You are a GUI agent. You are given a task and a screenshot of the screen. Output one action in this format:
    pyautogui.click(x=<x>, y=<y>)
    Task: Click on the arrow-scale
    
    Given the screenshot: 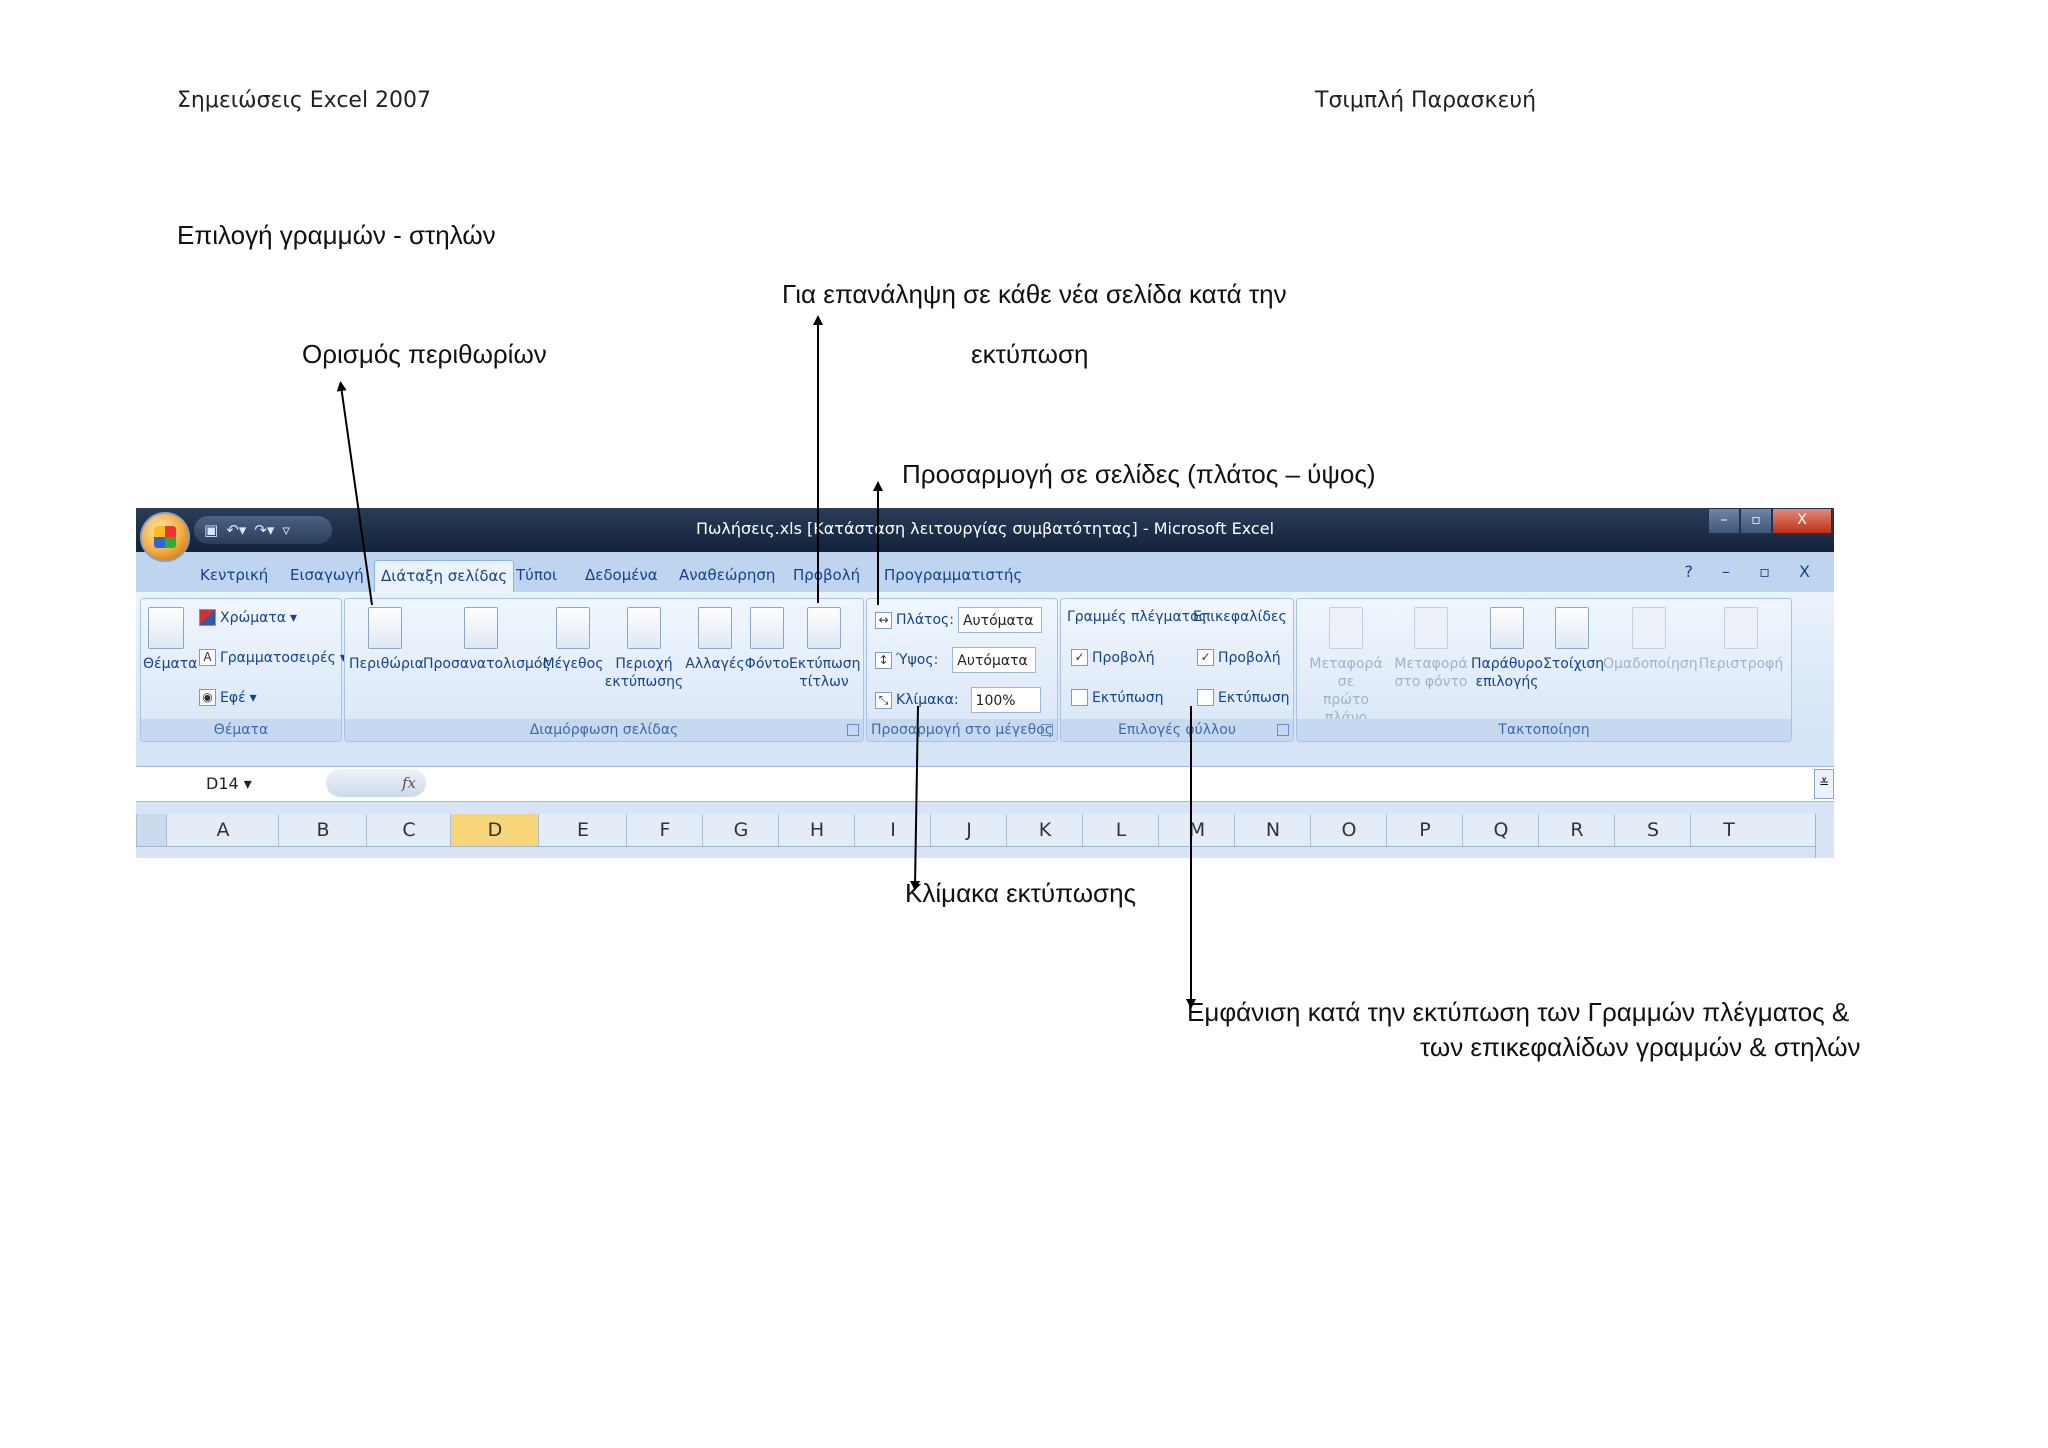 What is the action you would take?
    pyautogui.click(x=915, y=798)
    